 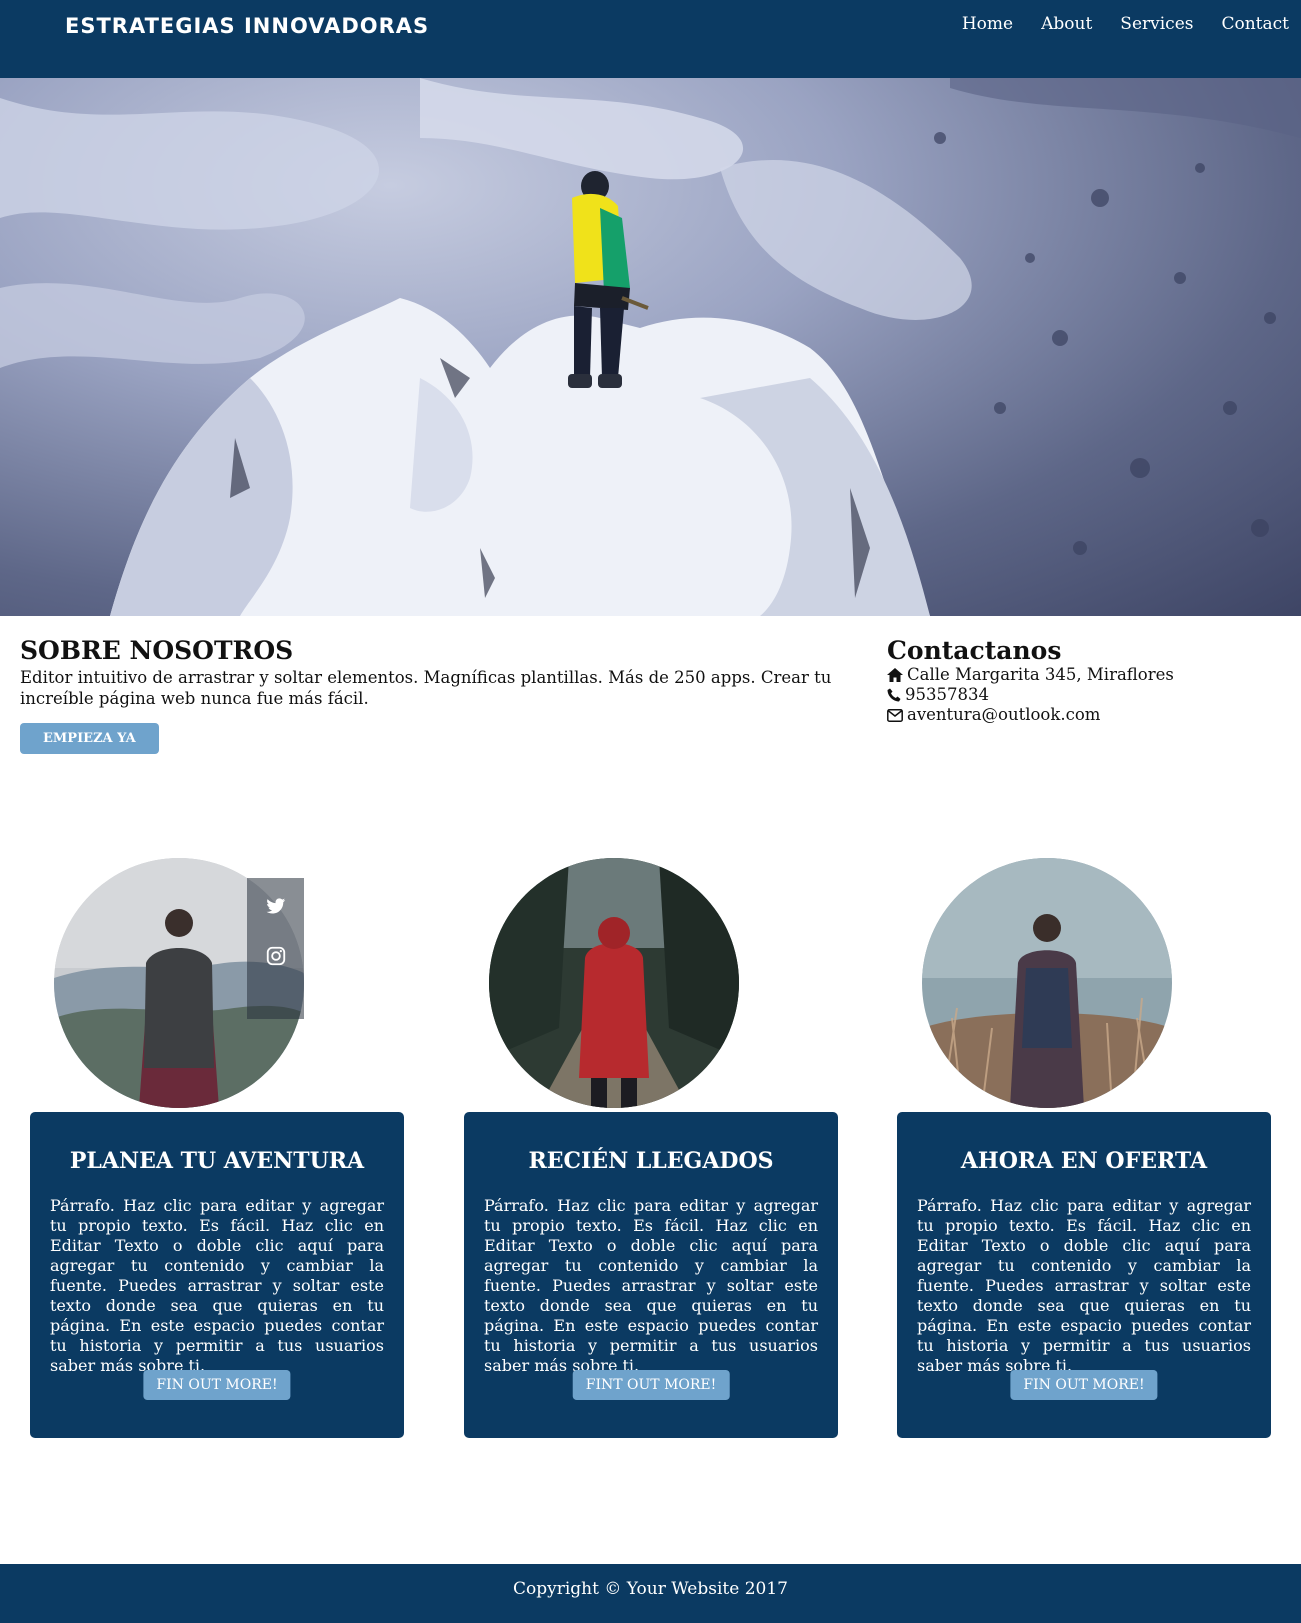 I want to click on home-icon, so click(x=895, y=675).